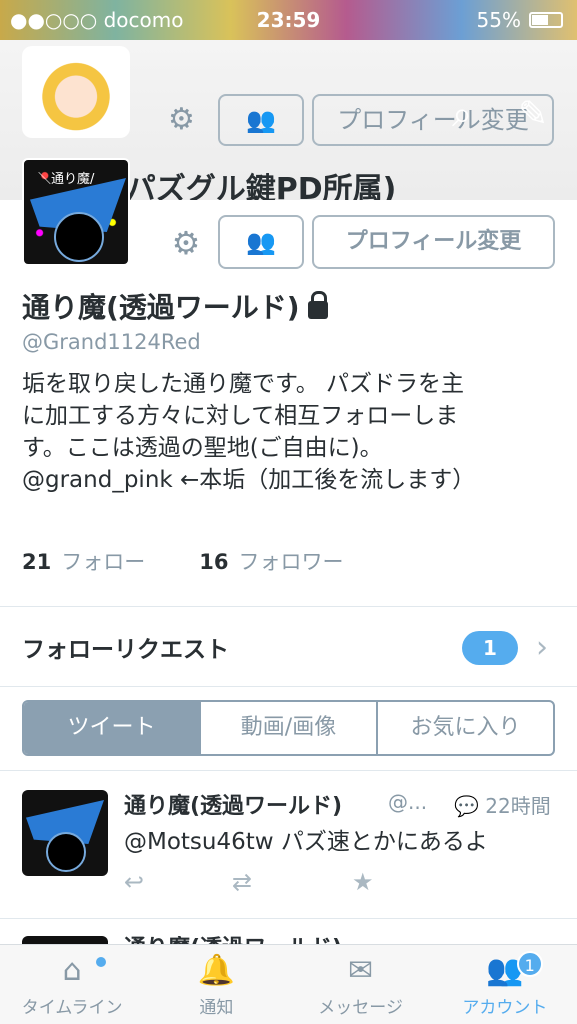  I want to click on follow-counts: 21 フォロー 16 フォロワー, so click(182, 561).